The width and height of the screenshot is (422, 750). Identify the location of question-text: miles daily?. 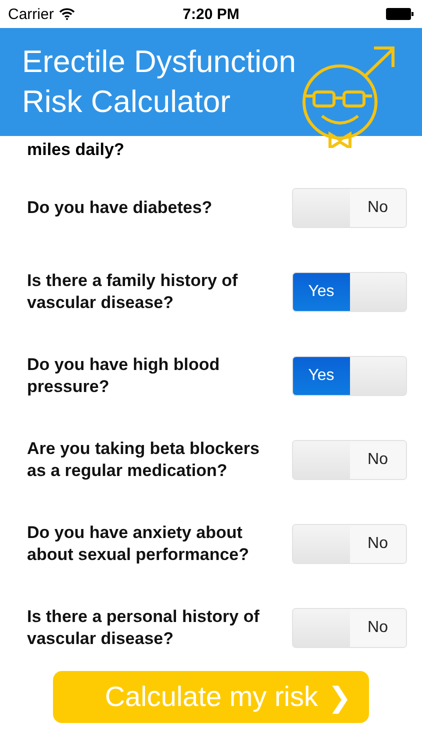
(75, 150).